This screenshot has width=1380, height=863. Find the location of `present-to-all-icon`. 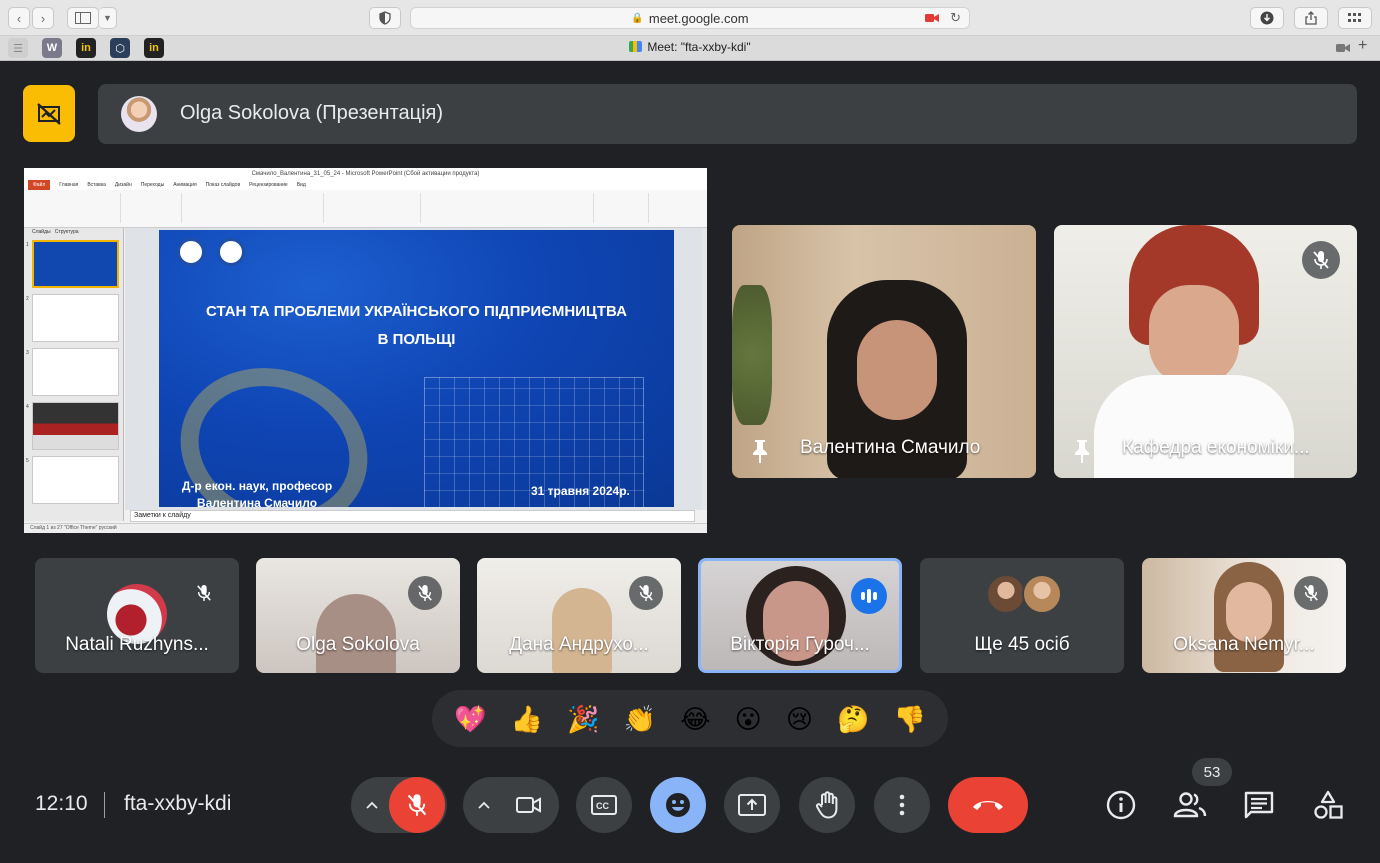

present-to-all-icon is located at coordinates (752, 805).